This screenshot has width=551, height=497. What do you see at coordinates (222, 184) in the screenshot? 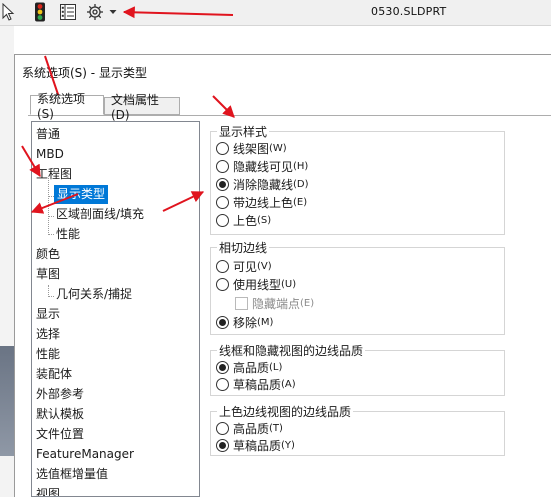
I see `radio-hidden-lines-removed-indicator` at bounding box center [222, 184].